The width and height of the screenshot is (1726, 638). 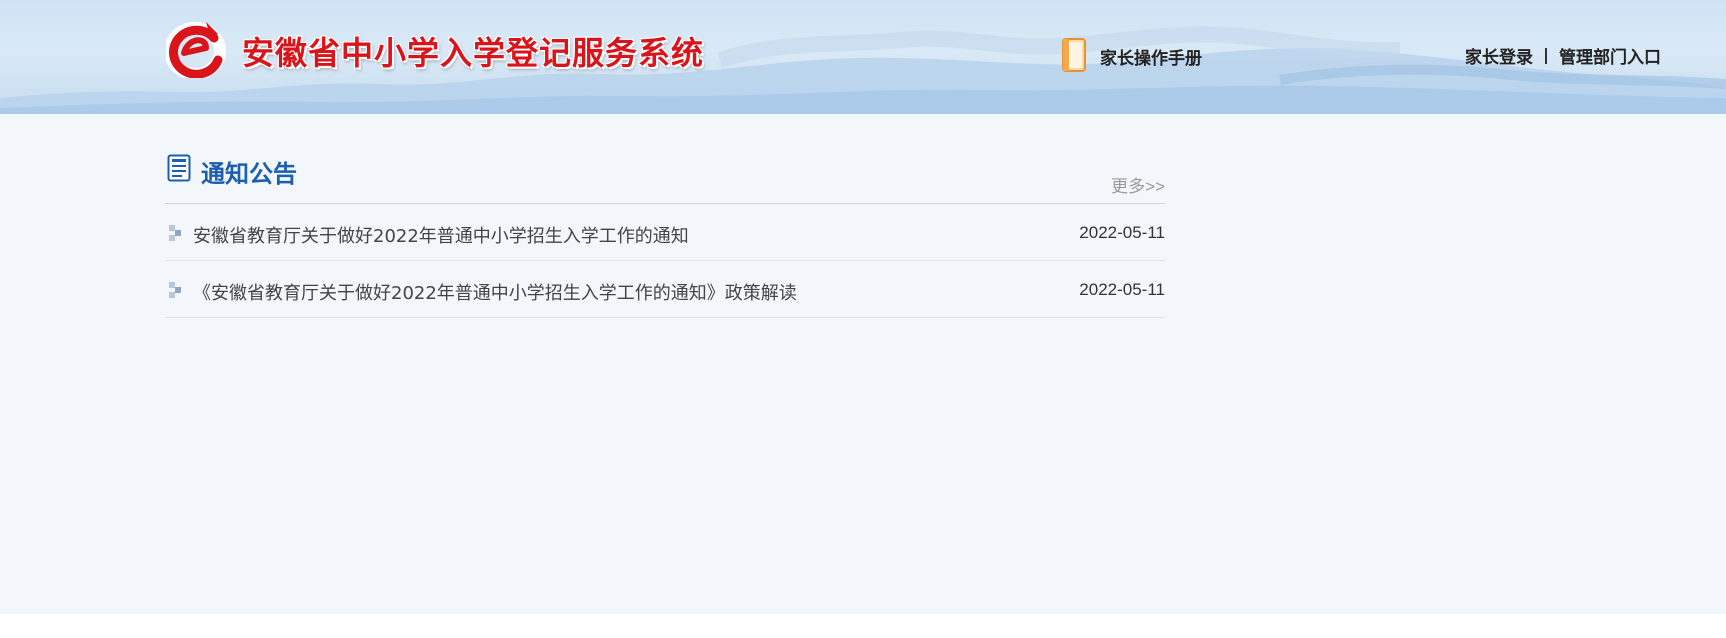 I want to click on notice-header: 通知公告 更多>>, so click(x=665, y=177).